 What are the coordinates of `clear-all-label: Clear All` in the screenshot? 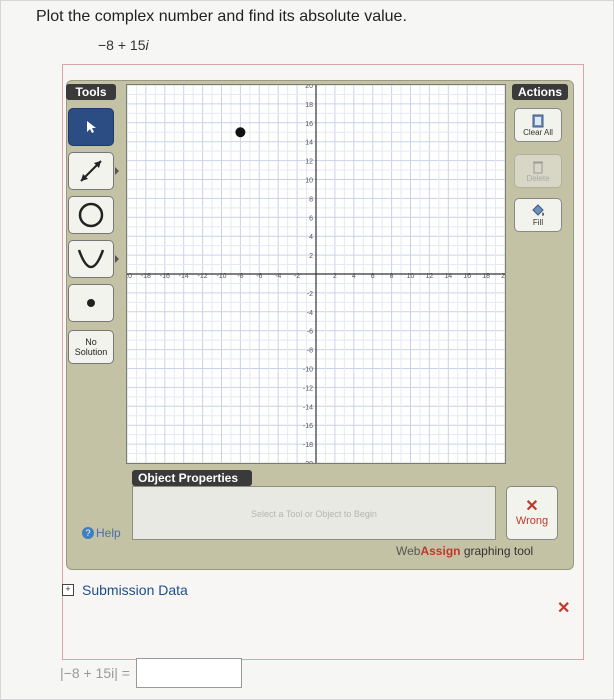 It's located at (538, 132).